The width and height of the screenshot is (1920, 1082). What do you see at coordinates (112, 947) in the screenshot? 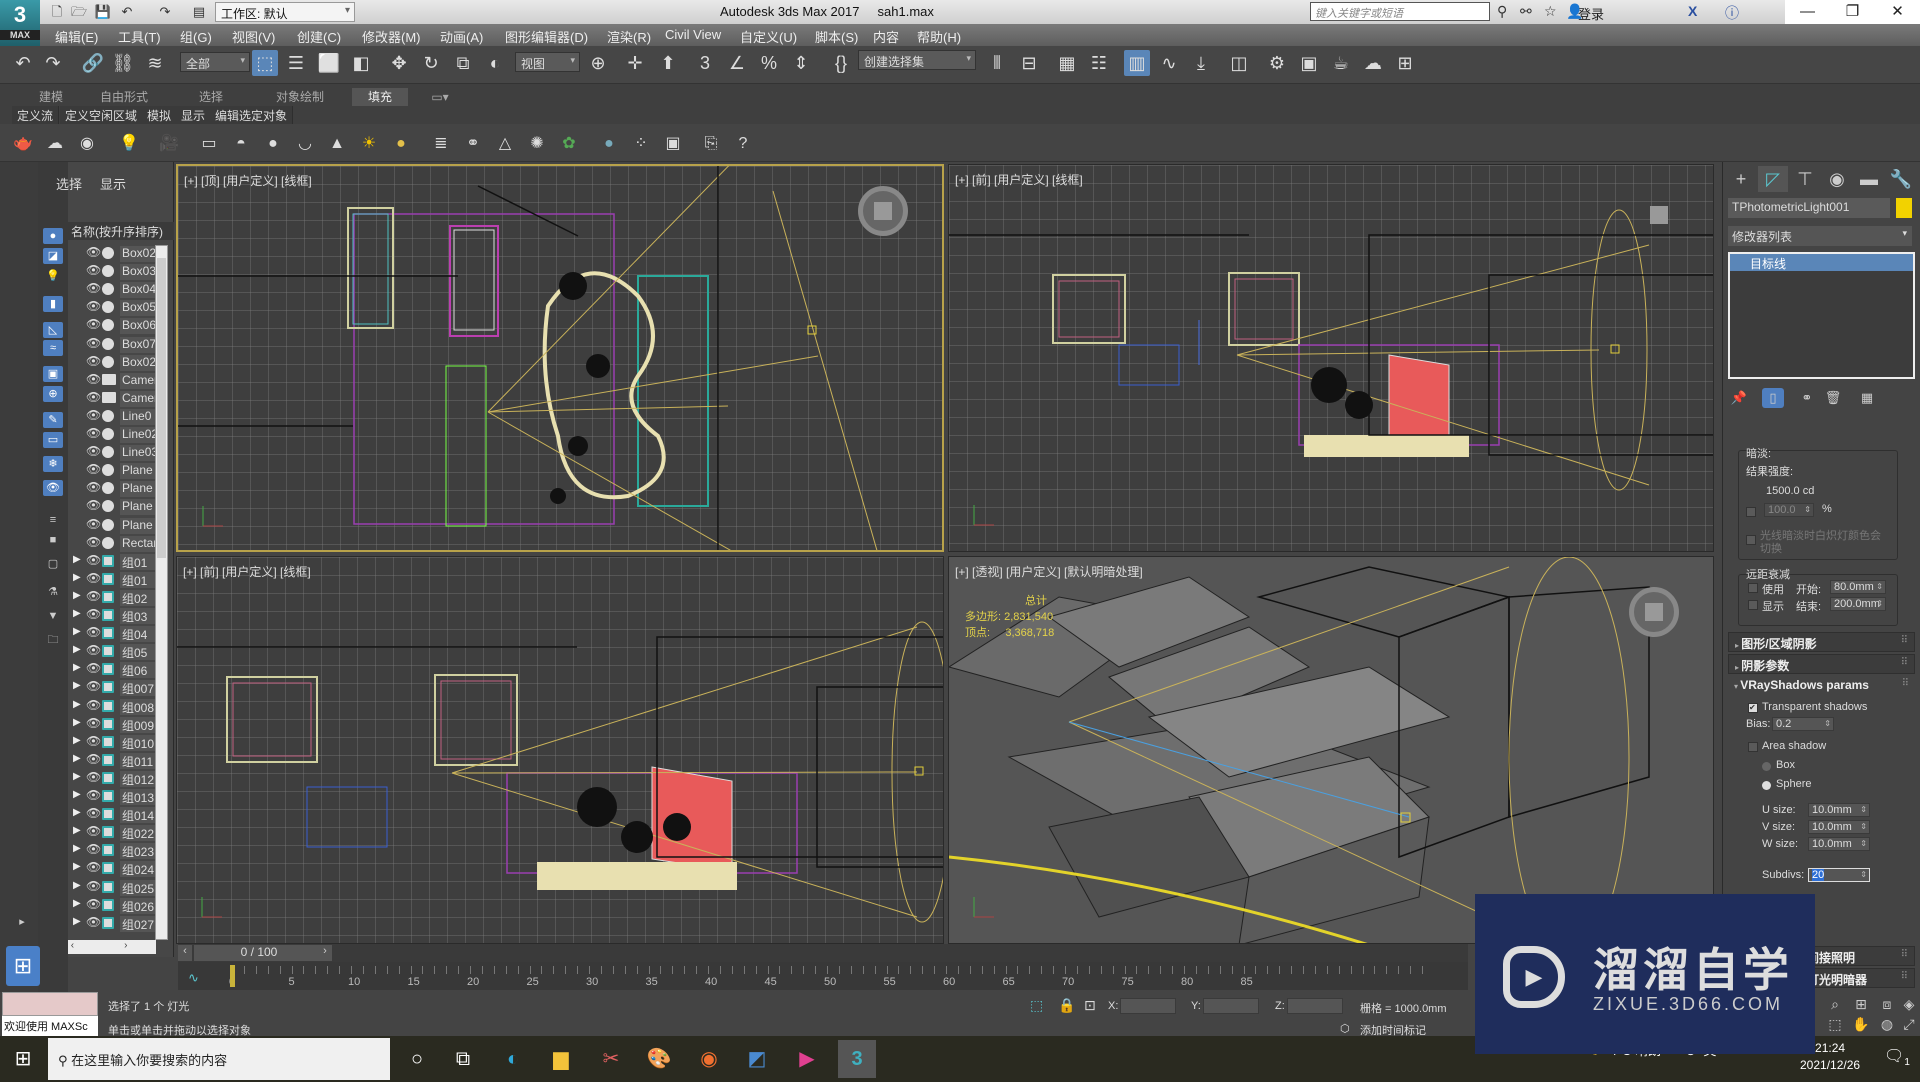
I see `explorer-hscrollbar: ‹ ›` at bounding box center [112, 947].